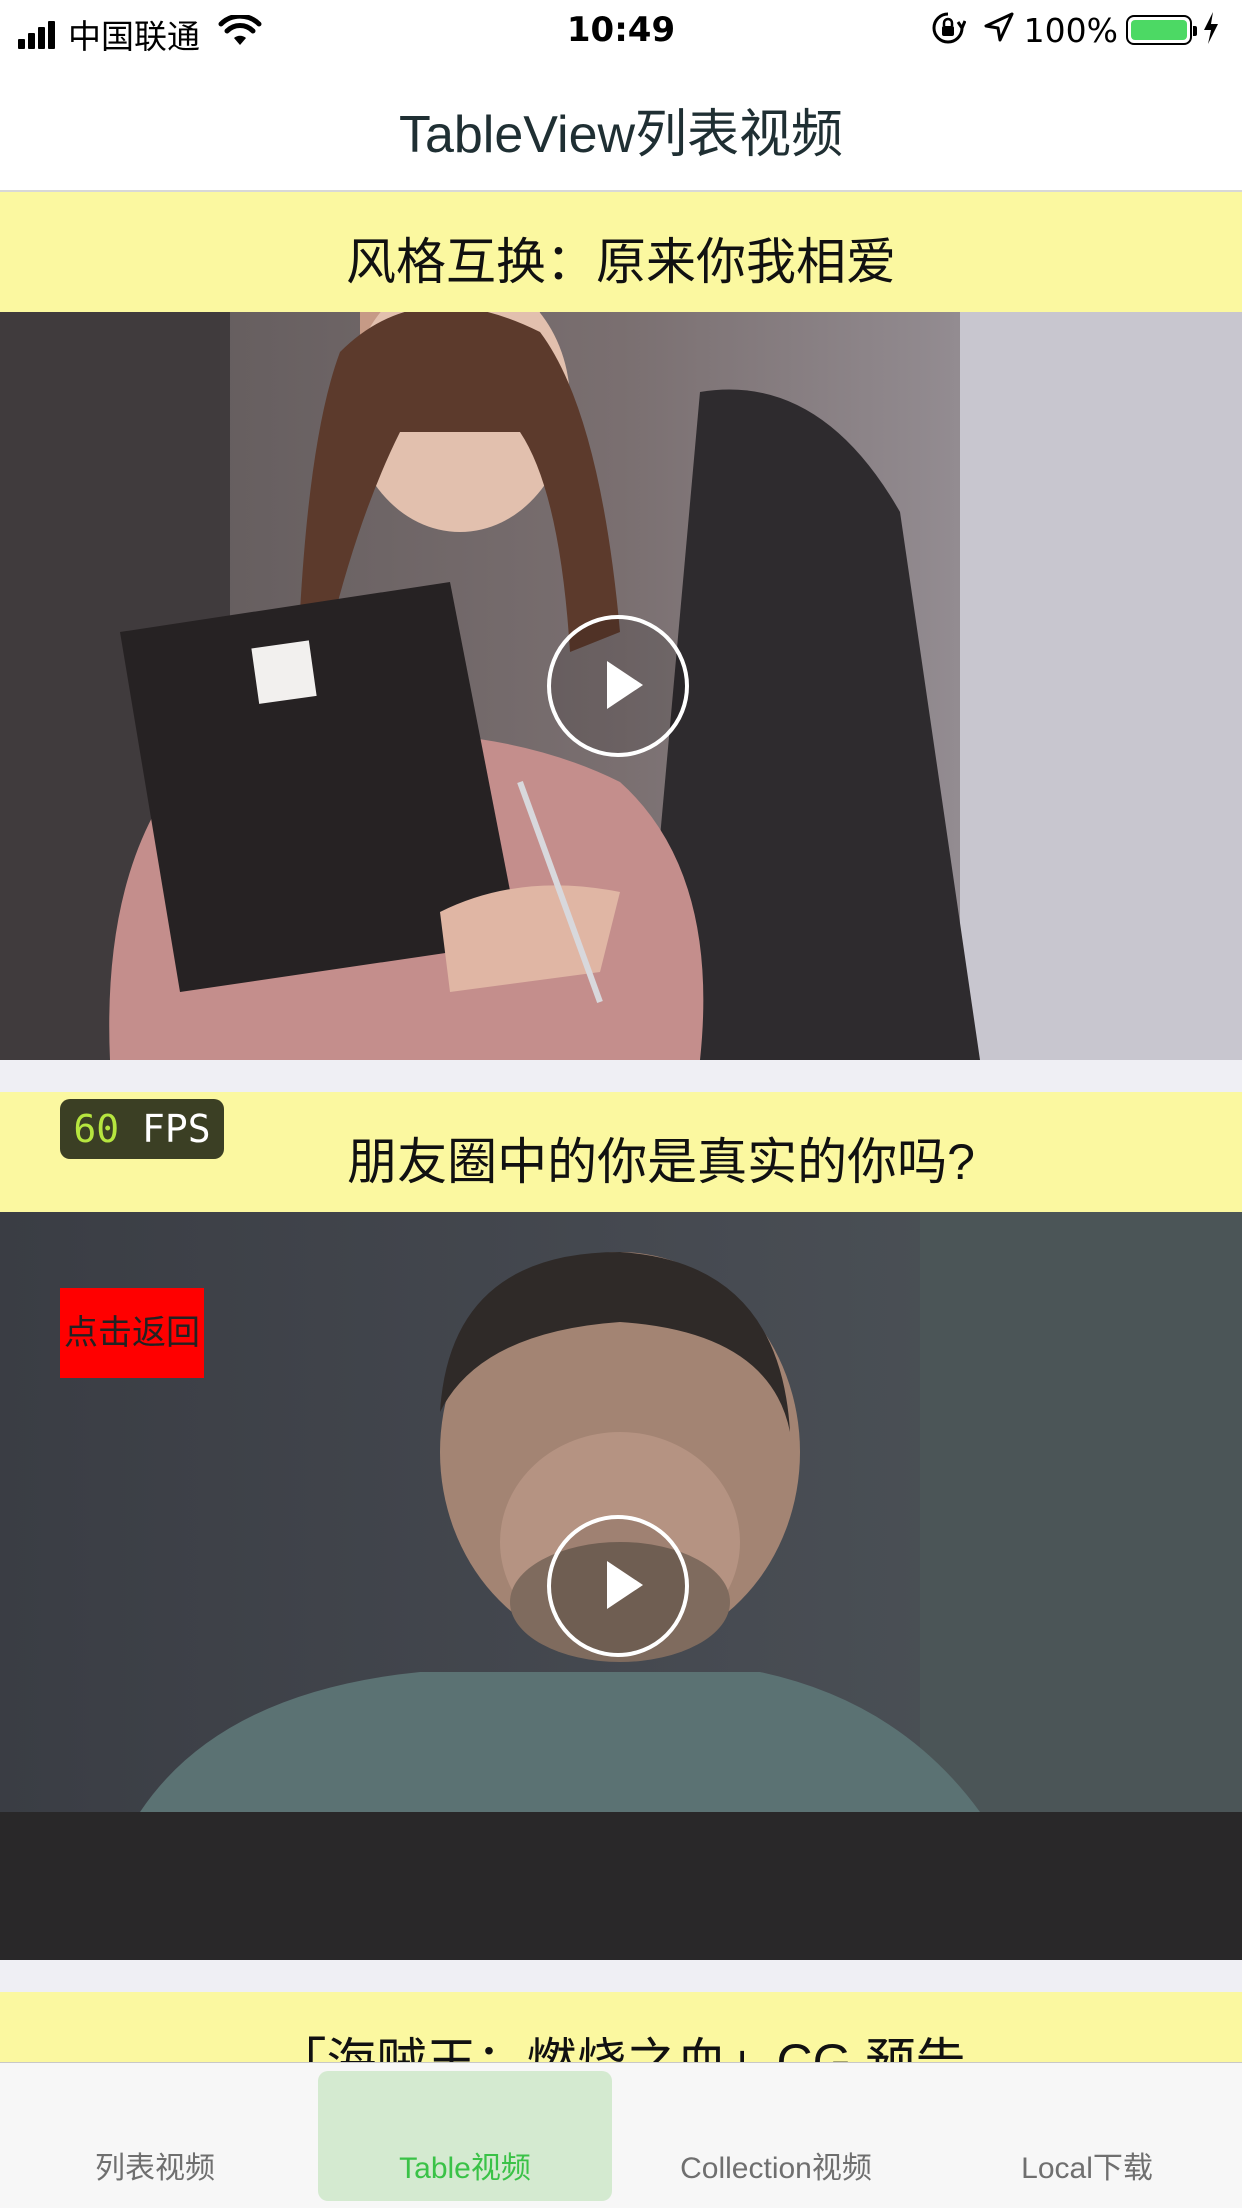 Image resolution: width=1242 pixels, height=2208 pixels. What do you see at coordinates (1159, 30) in the screenshot?
I see `battery-level` at bounding box center [1159, 30].